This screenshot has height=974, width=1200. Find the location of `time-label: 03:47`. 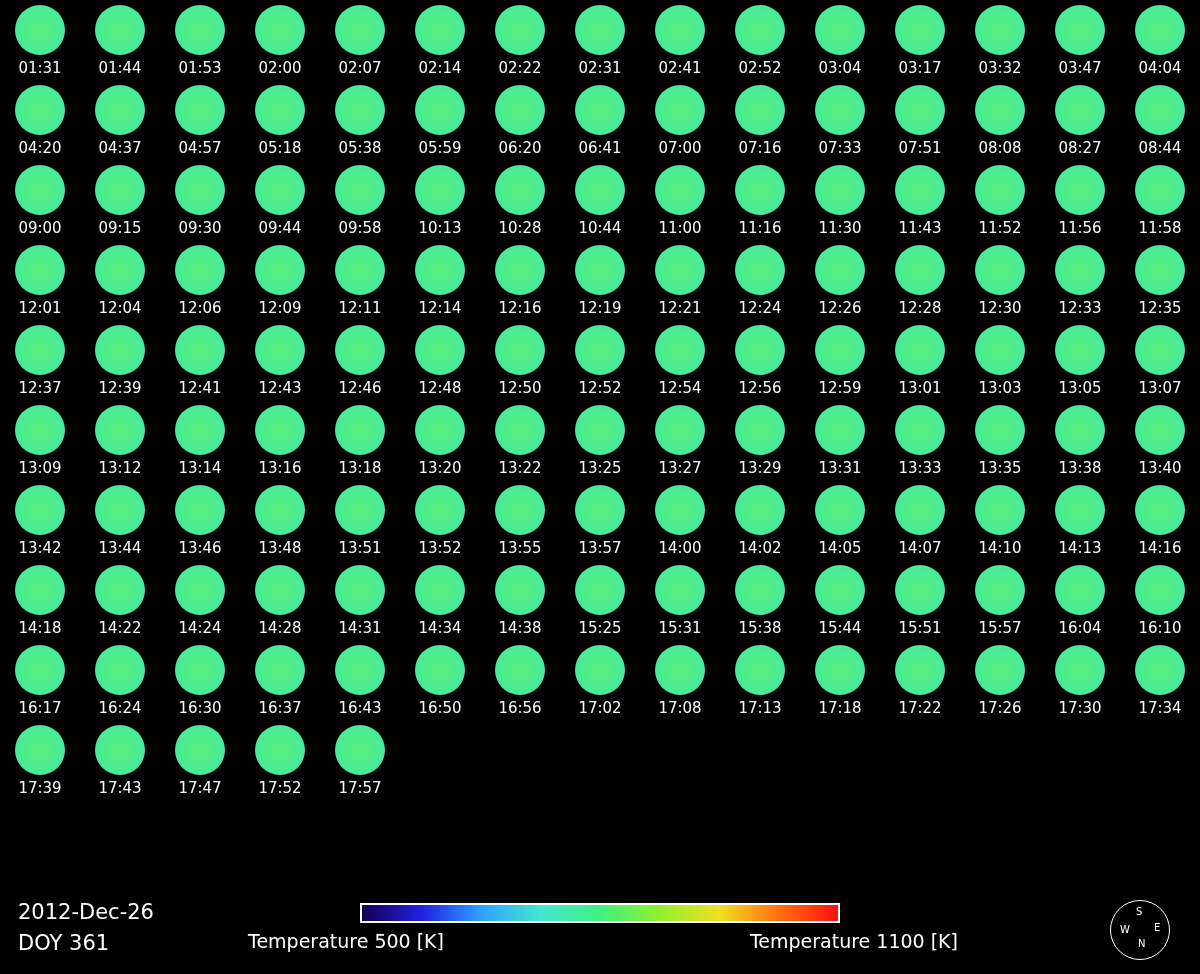

time-label: 03:47 is located at coordinates (1080, 68).